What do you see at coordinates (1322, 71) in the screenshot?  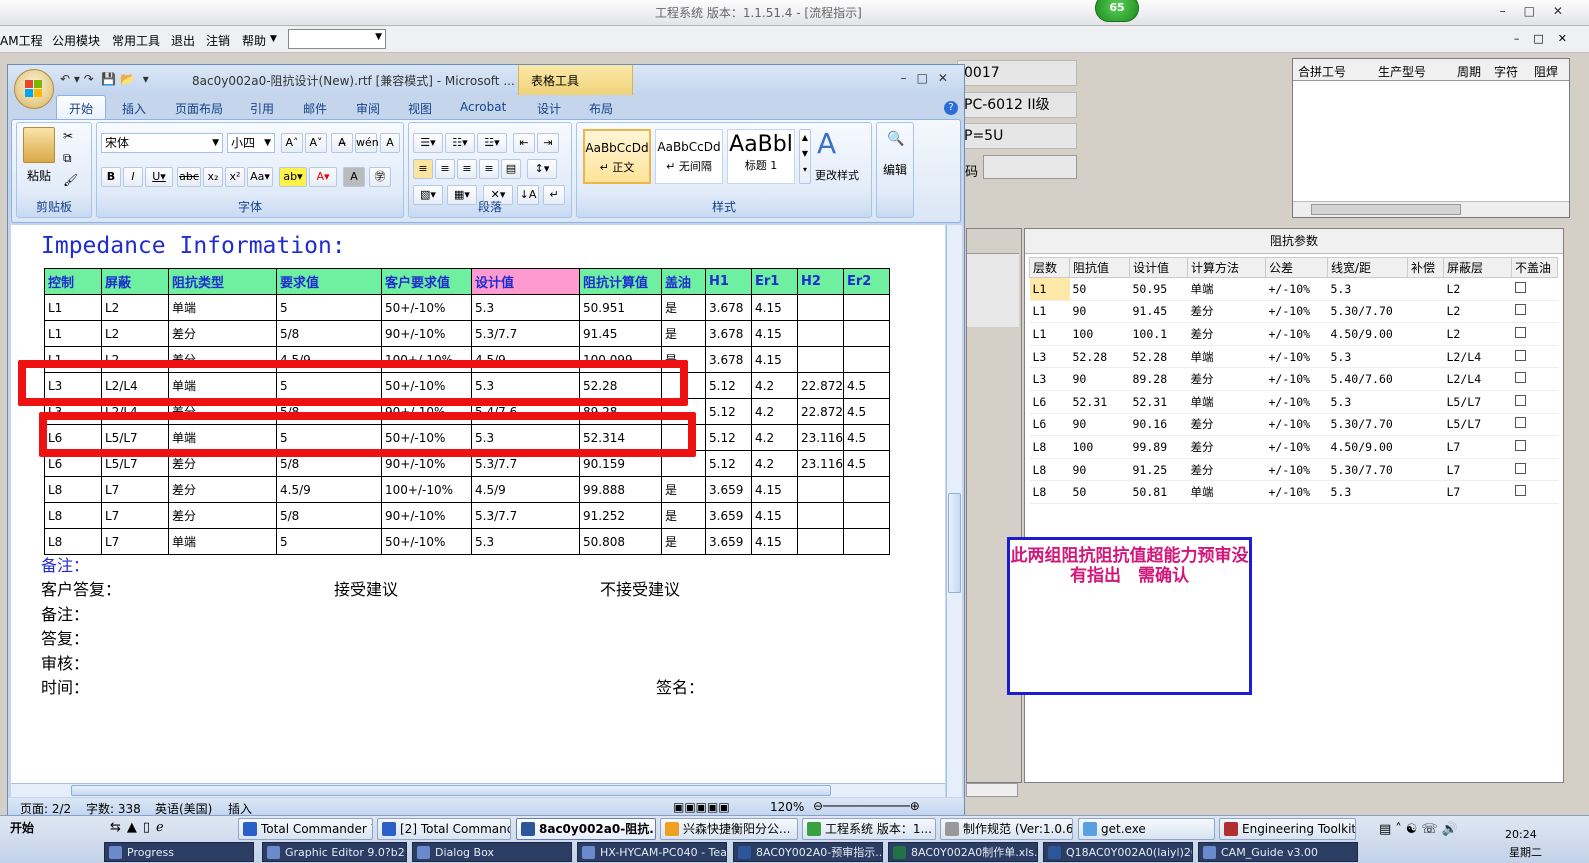 I see `grid-col-merge-job: 合拼工号` at bounding box center [1322, 71].